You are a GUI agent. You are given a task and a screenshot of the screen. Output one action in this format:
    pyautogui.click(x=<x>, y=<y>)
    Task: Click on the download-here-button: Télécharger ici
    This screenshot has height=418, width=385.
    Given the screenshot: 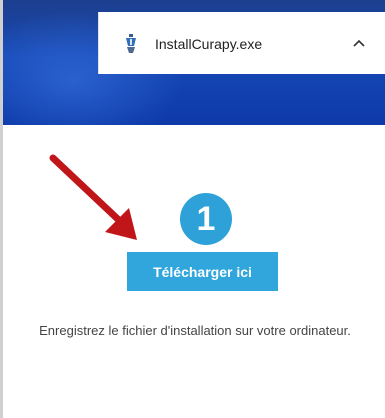 What is the action you would take?
    pyautogui.click(x=202, y=271)
    